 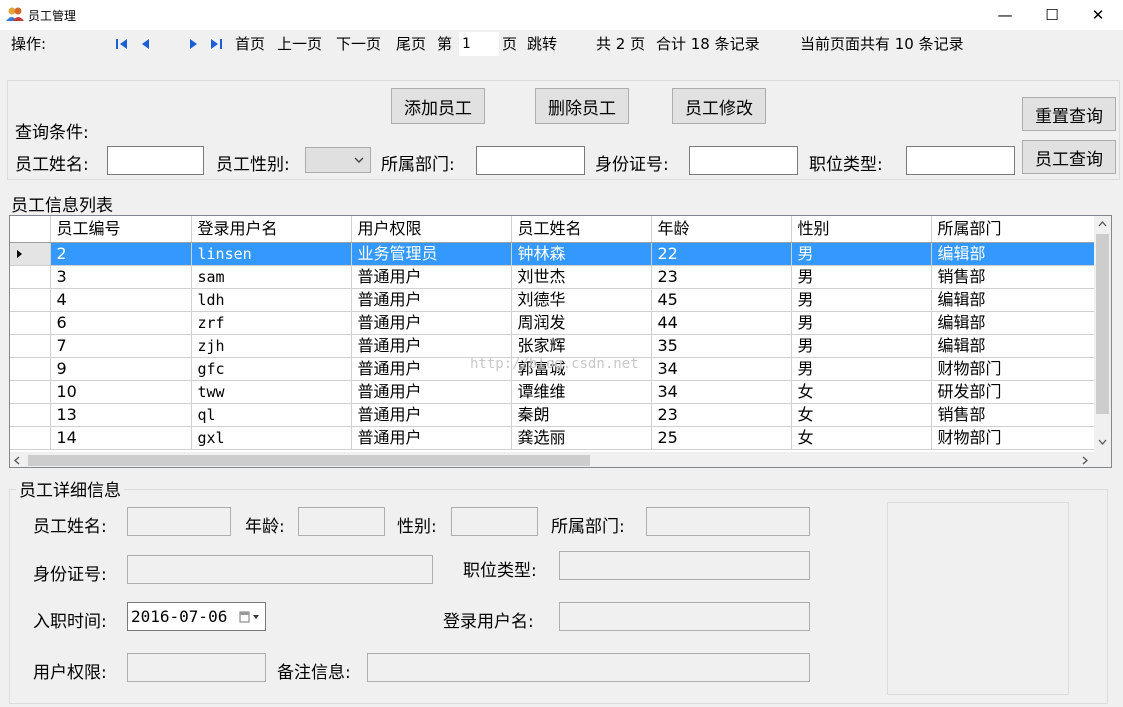 What do you see at coordinates (271, 229) in the screenshot?
I see `column-header: 登录用户名` at bounding box center [271, 229].